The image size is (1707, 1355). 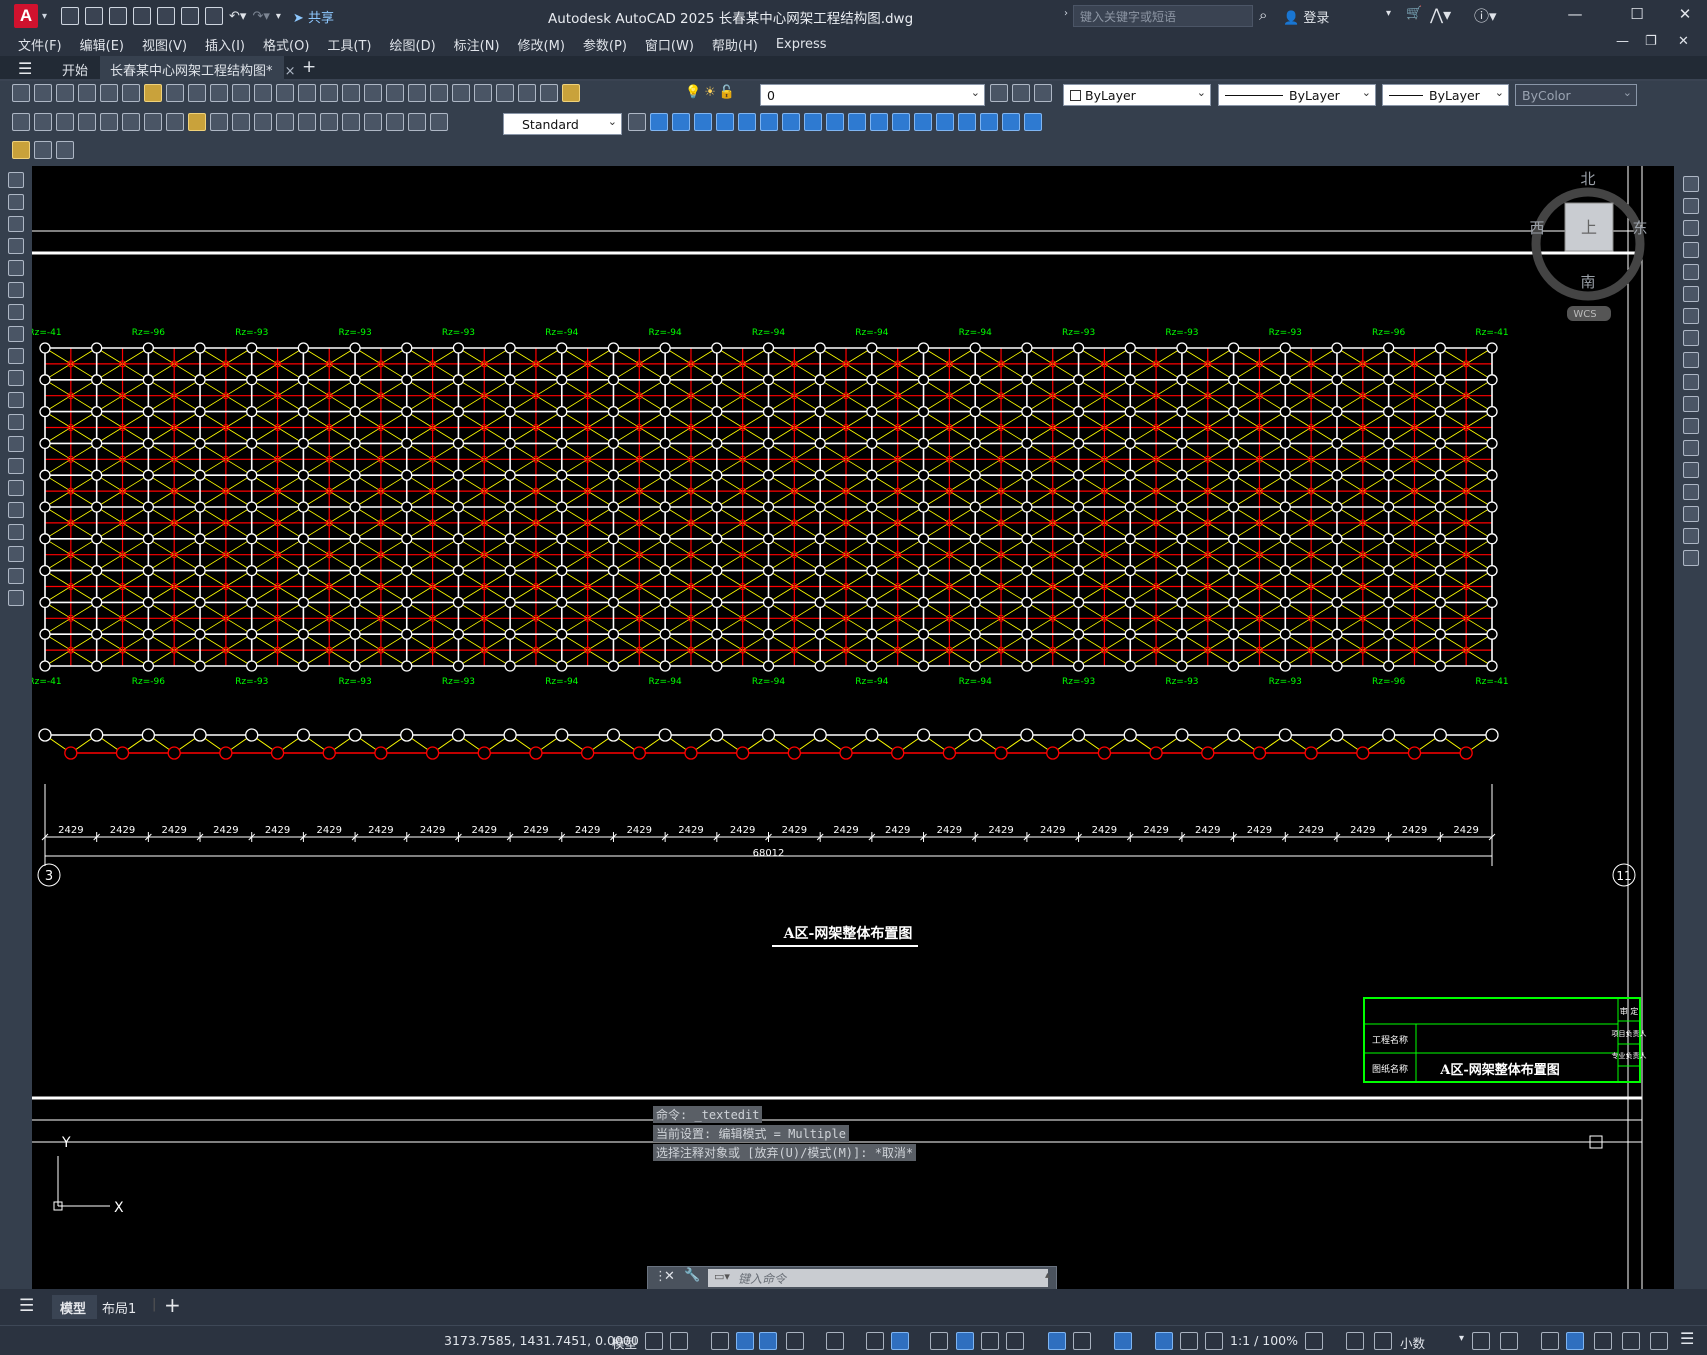 What do you see at coordinates (26, 16) in the screenshot?
I see `autocad-logo-icon: A` at bounding box center [26, 16].